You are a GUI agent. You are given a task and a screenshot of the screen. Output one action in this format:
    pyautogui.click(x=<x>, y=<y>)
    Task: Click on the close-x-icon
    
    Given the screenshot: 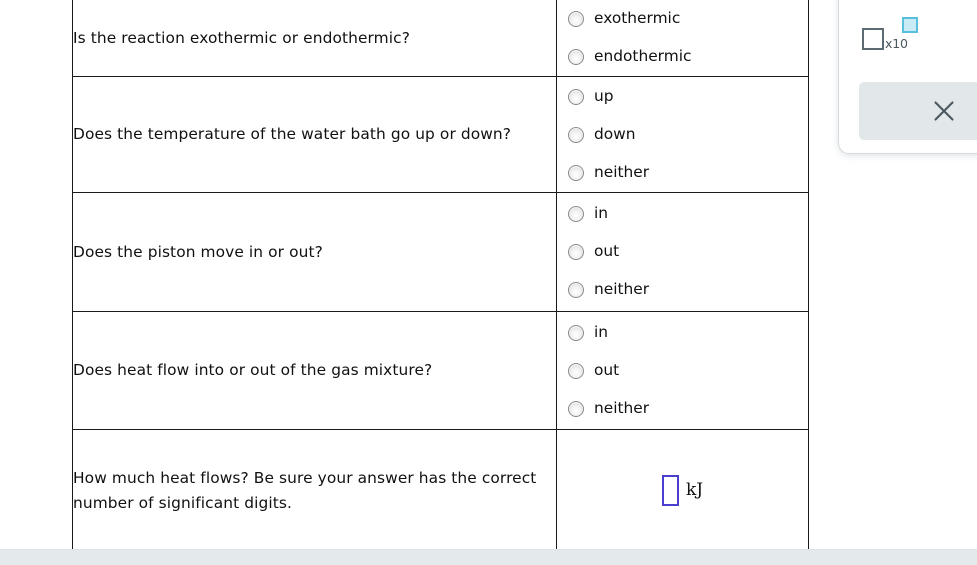 What is the action you would take?
    pyautogui.click(x=944, y=111)
    